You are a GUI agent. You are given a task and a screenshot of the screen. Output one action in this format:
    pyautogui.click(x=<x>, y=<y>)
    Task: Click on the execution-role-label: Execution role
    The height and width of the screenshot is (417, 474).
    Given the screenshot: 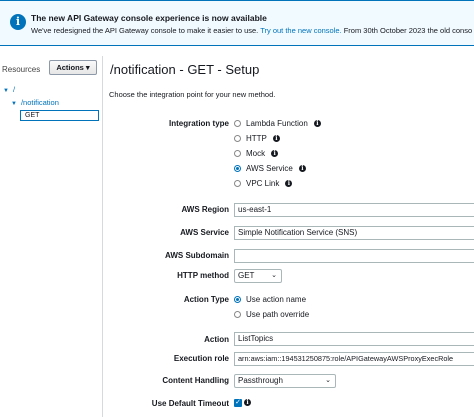 What is the action you would take?
    pyautogui.click(x=201, y=358)
    